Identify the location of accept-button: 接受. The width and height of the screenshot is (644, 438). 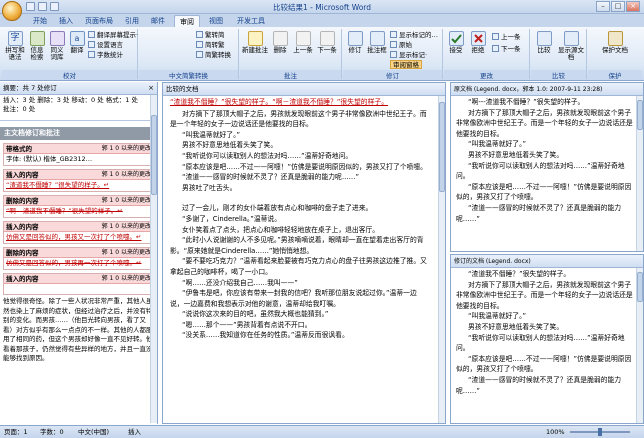
(456, 42).